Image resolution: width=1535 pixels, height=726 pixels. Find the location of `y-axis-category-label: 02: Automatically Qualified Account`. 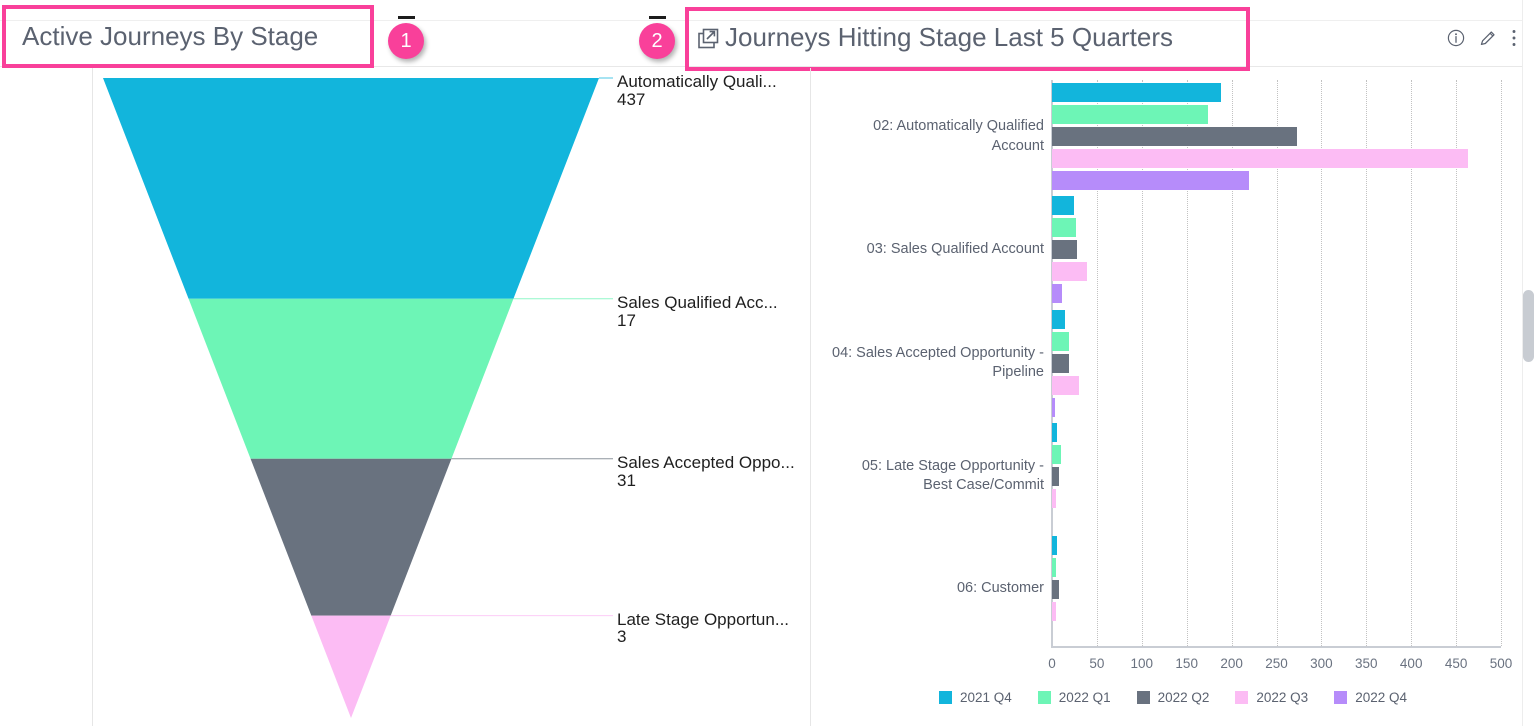

y-axis-category-label: 02: Automatically Qualified Account is located at coordinates (958, 136).